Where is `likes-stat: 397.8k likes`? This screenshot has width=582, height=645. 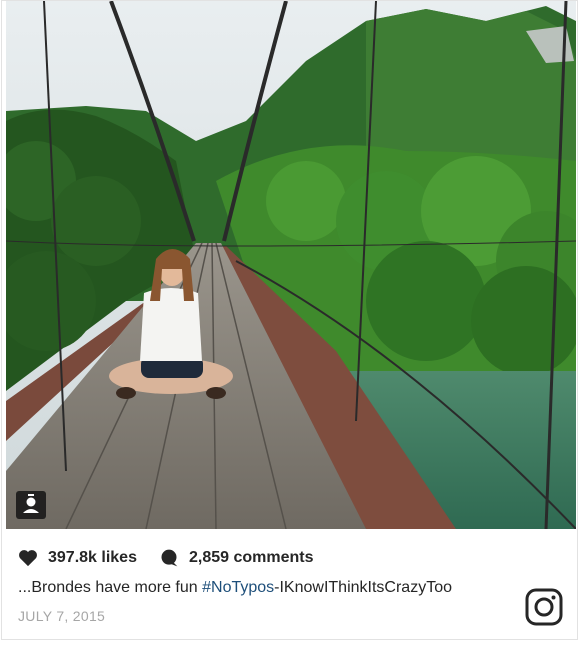 likes-stat: 397.8k likes is located at coordinates (77, 558).